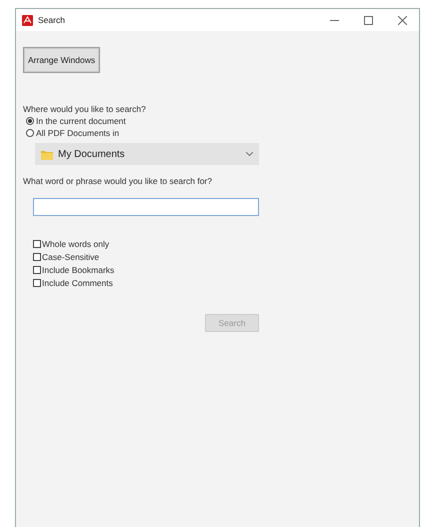 The height and width of the screenshot is (527, 438). What do you see at coordinates (85, 109) in the screenshot?
I see `question-label: Where would you like to search?` at bounding box center [85, 109].